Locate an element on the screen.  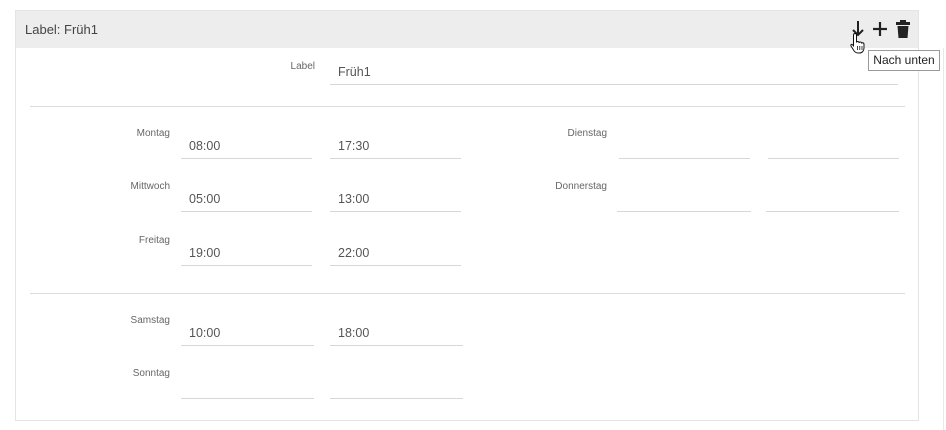
montag-from-input: 08:00 is located at coordinates (246, 146).